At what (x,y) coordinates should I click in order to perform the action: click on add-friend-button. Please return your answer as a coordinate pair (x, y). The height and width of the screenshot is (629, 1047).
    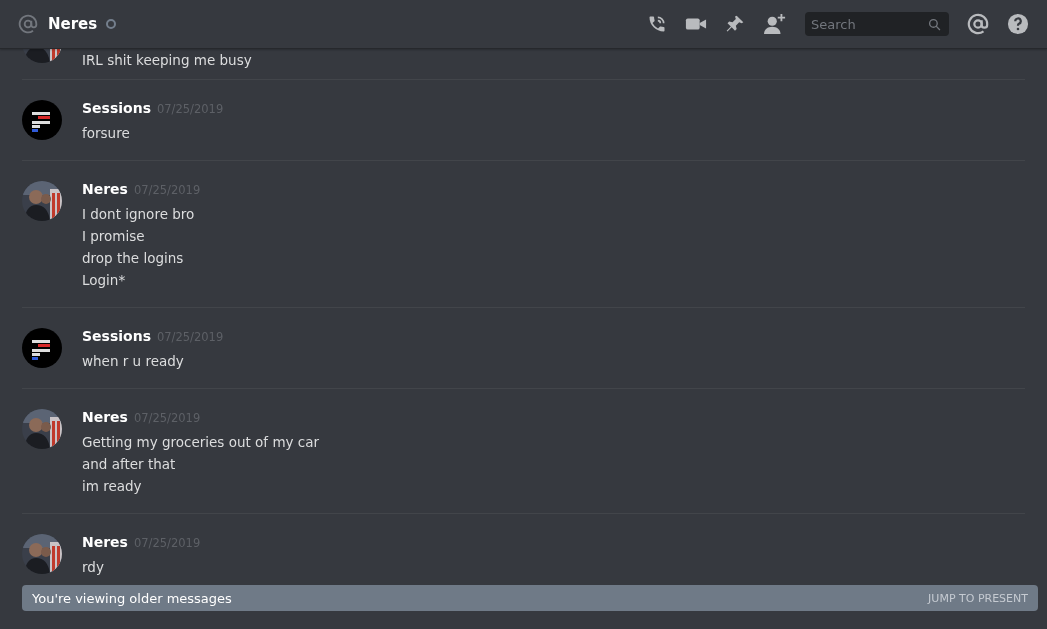
    Looking at the image, I should click on (775, 24).